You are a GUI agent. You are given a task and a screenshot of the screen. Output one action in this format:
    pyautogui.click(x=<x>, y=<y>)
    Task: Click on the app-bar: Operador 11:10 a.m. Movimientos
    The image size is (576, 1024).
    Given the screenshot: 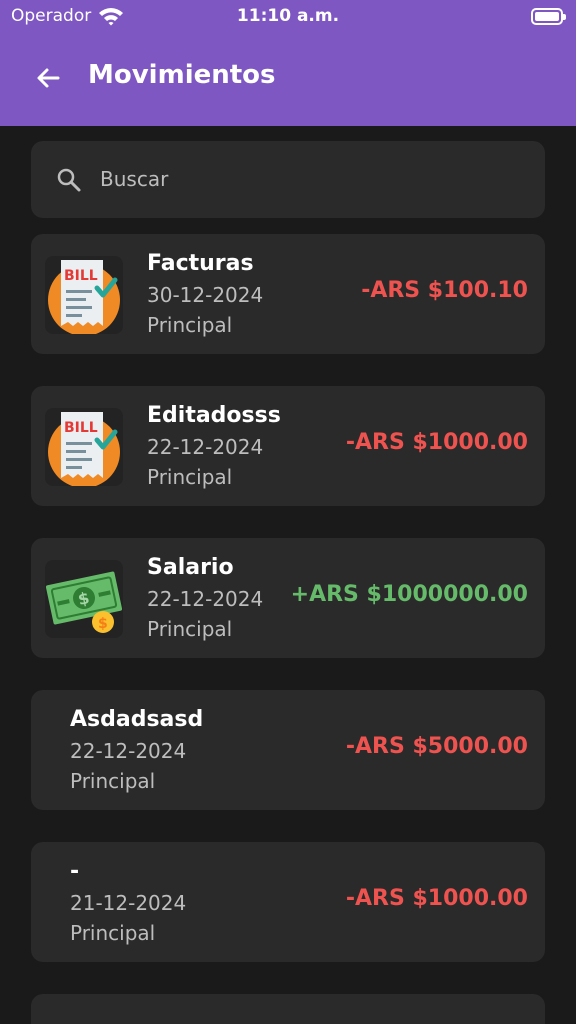 What is the action you would take?
    pyautogui.click(x=288, y=63)
    